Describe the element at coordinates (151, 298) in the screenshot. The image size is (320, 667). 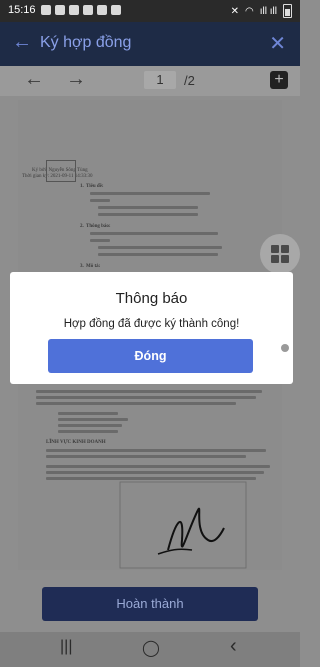
I see `dialog-title: Thông báo` at that location.